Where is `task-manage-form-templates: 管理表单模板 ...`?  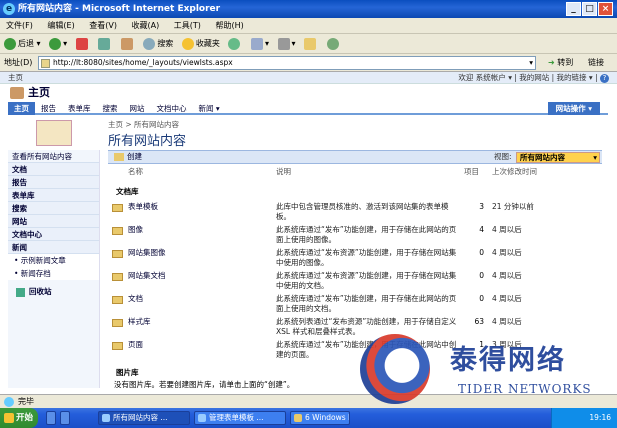 task-manage-form-templates: 管理表单模板 ... is located at coordinates (240, 418).